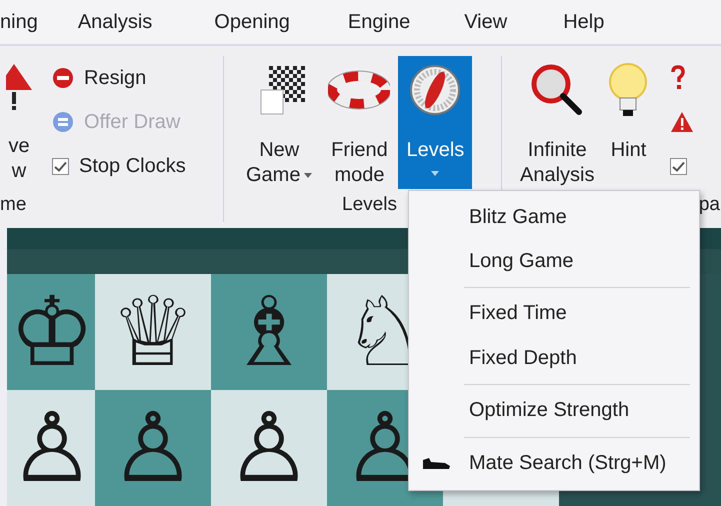  Describe the element at coordinates (554, 217) in the screenshot. I see `menu-item: Blitz Game` at that location.